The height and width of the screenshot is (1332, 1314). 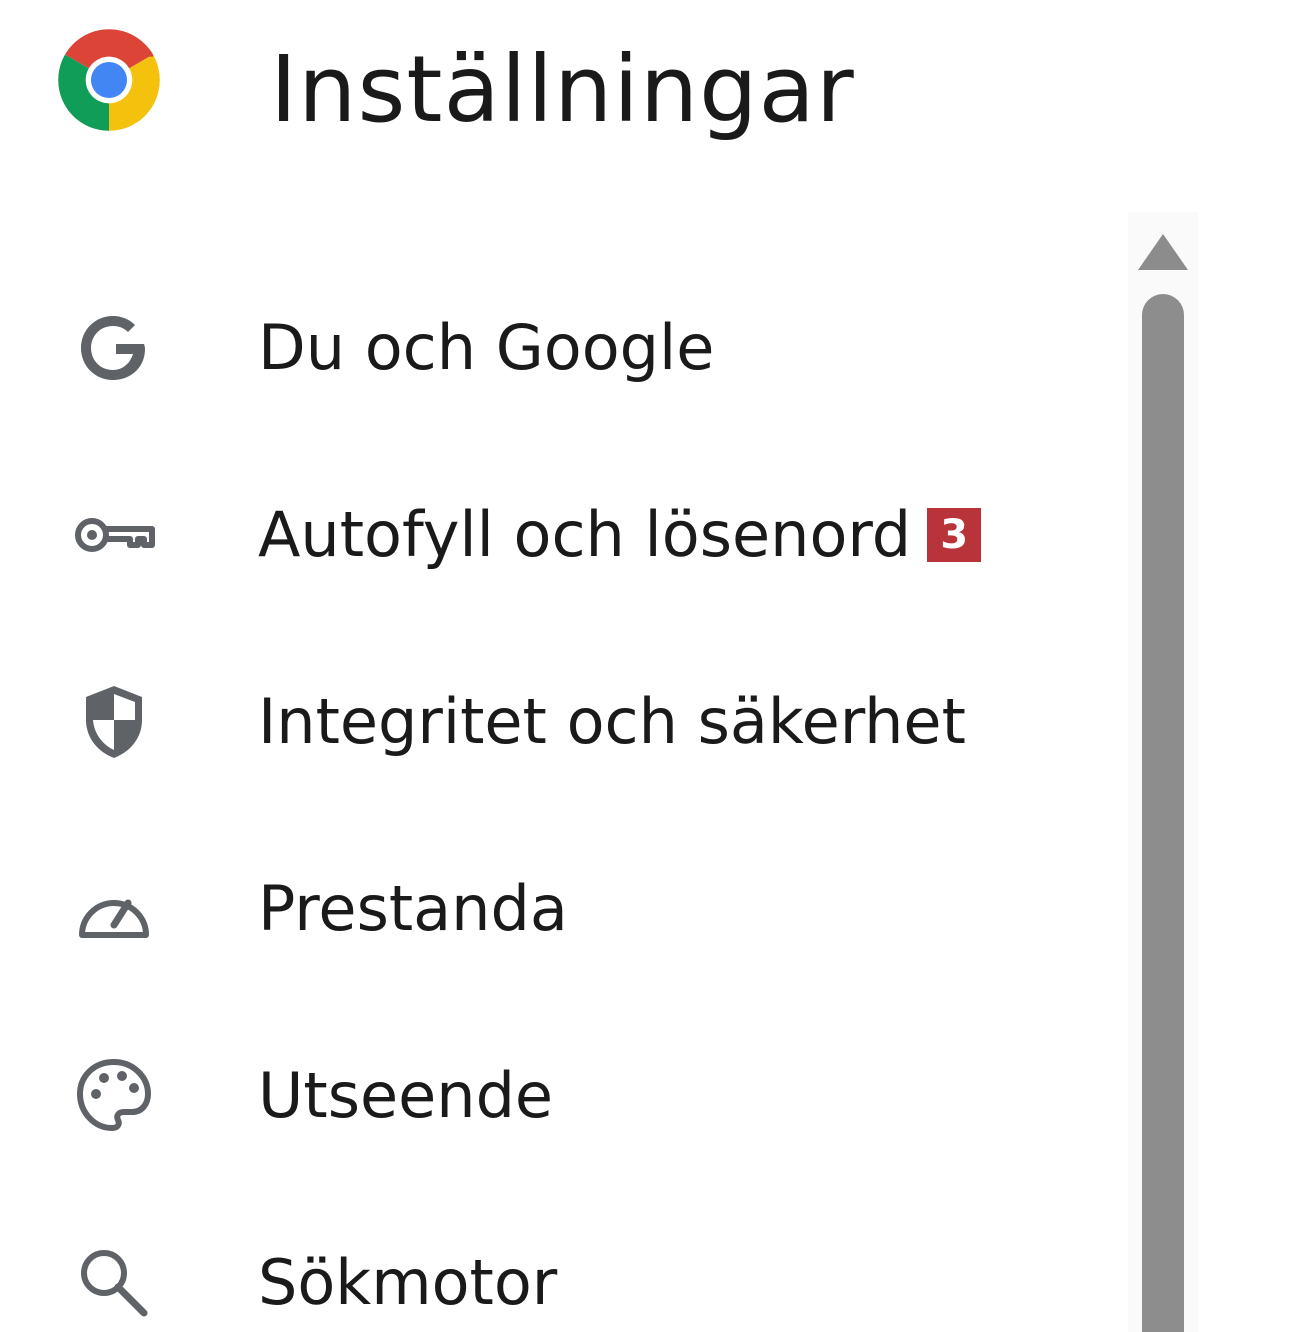 I want to click on scroll-up-arrow-icon, so click(x=1163, y=252).